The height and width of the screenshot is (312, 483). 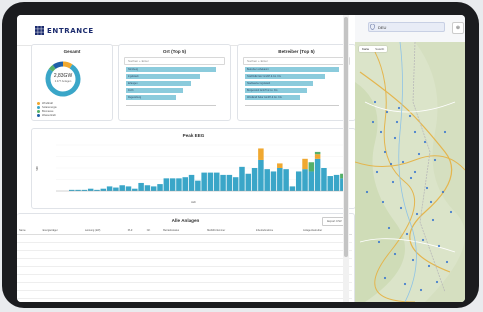 I want to click on betreiber-bar-row: N-ERGIE Netz GmbH & Co. KG, so click(x=285, y=76).